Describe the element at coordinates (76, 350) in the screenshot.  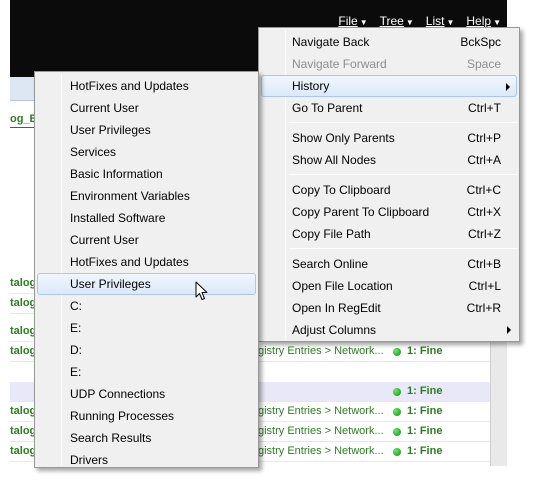
I see `history-item-label: D:` at that location.